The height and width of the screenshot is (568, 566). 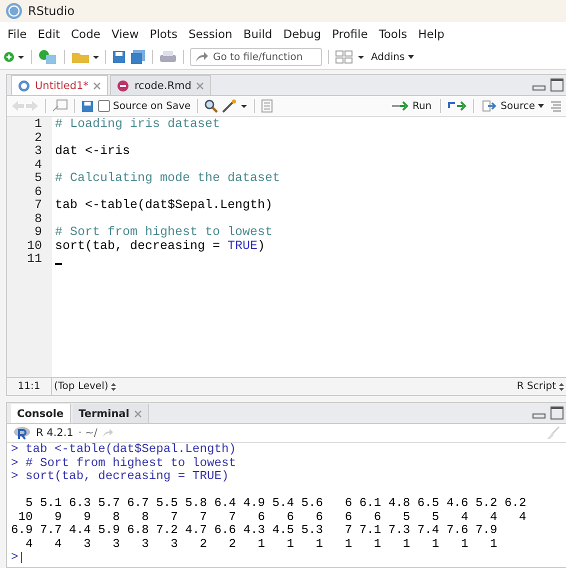 I want to click on console-tab: Console, so click(x=41, y=413).